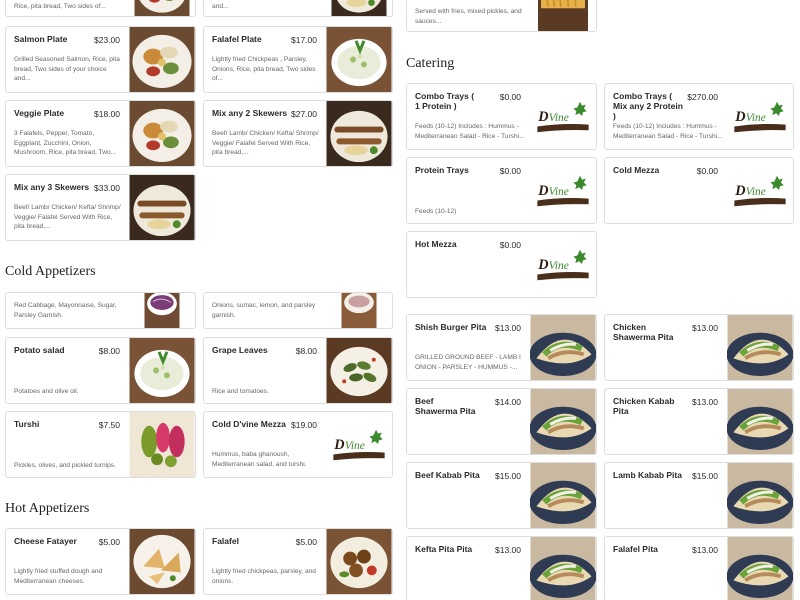 This screenshot has height=600, width=800. Describe the element at coordinates (636, 170) in the screenshot. I see `item-name: Cold Mezza` at that location.